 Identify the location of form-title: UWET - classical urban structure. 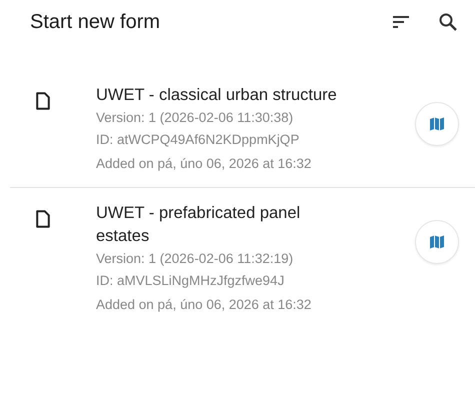
(217, 95).